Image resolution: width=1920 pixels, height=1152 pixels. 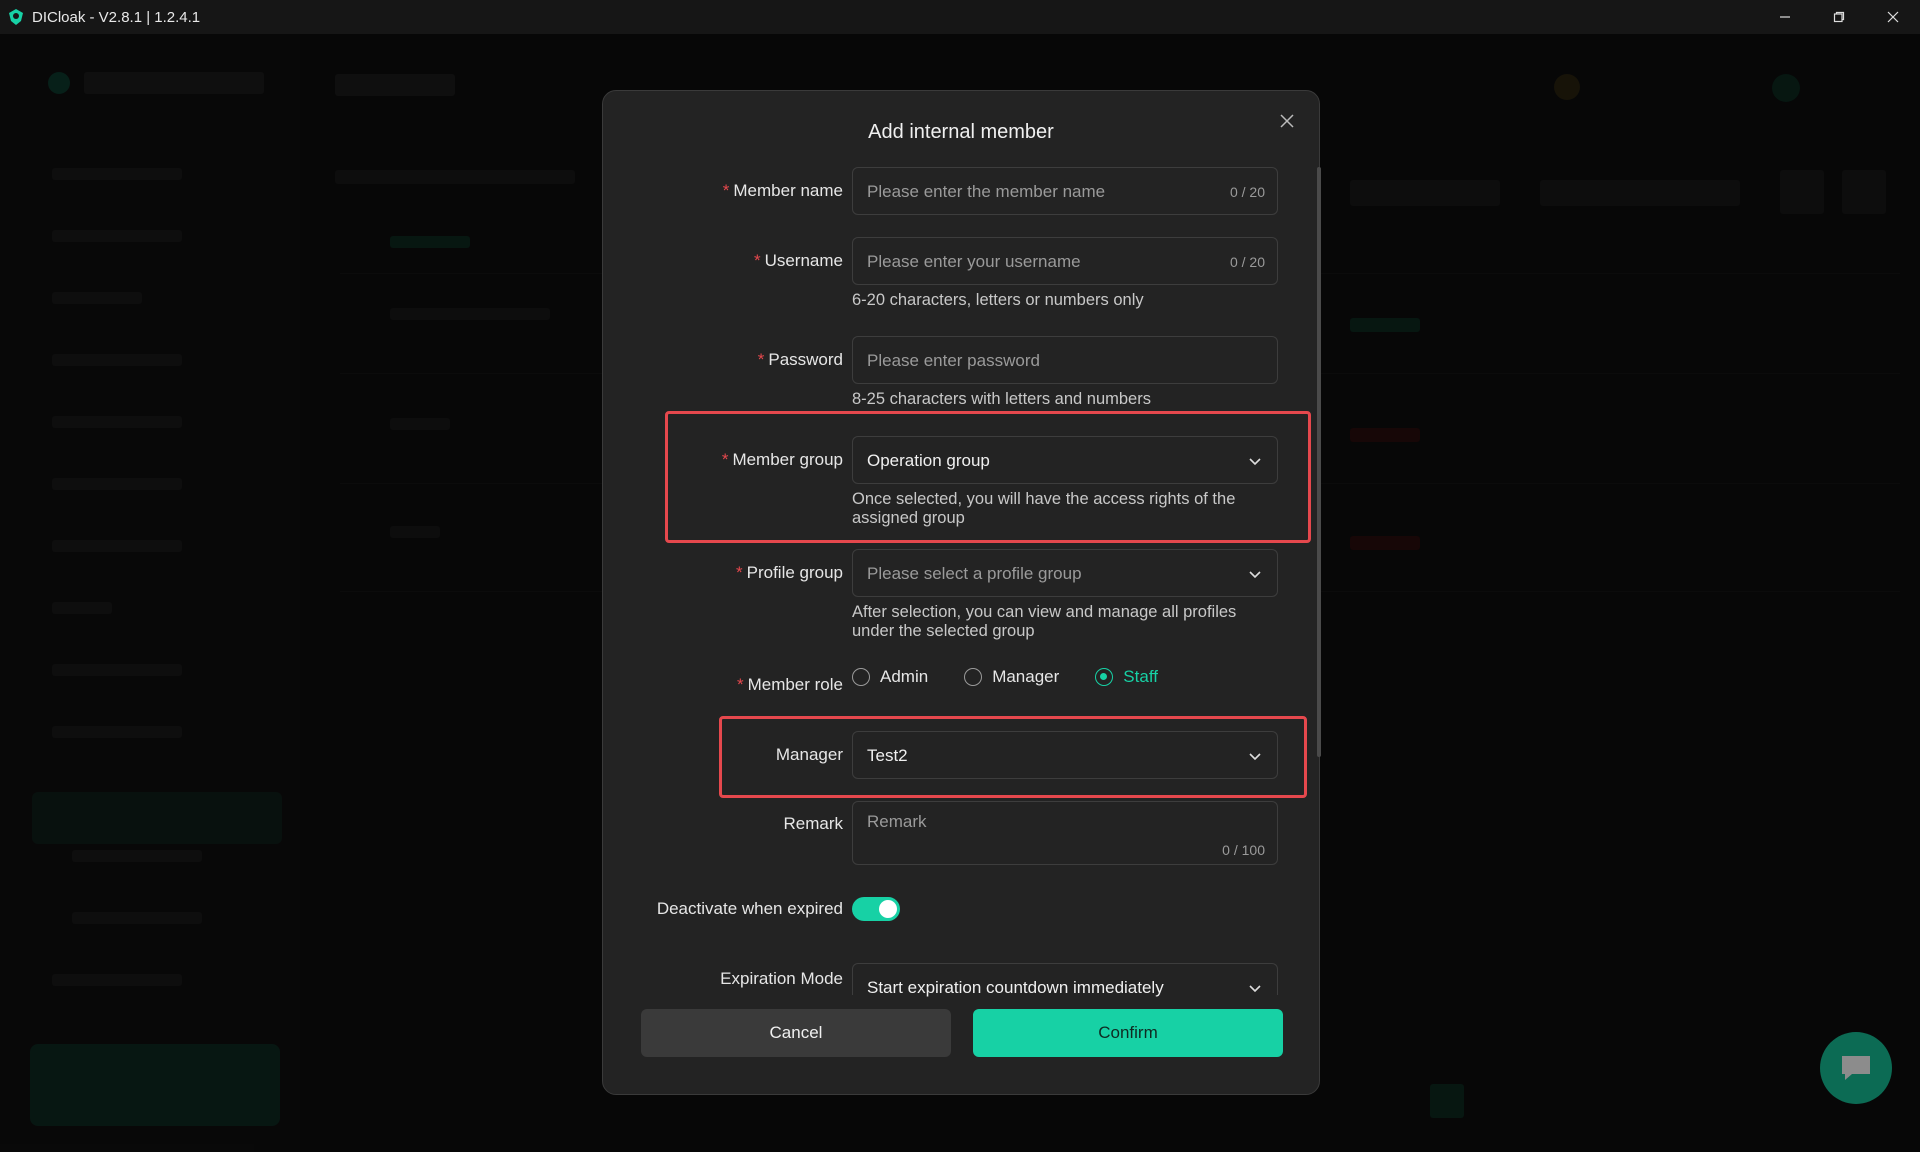 I want to click on minimize-button, so click(x=1785, y=17).